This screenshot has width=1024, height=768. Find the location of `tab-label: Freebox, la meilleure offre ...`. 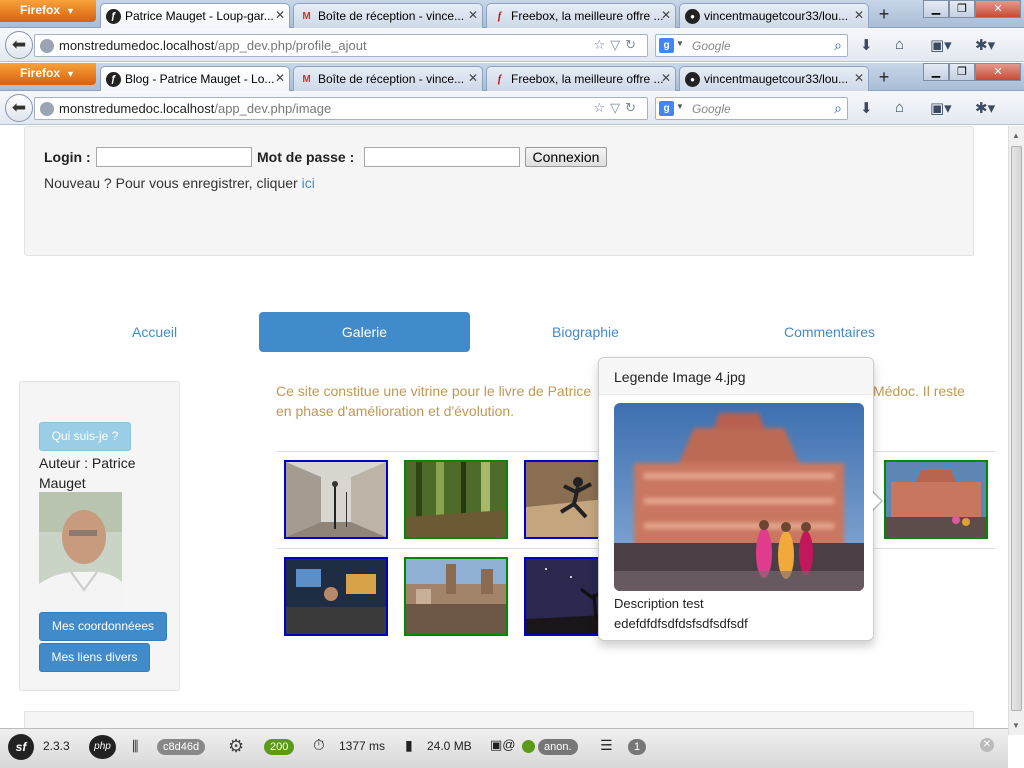

tab-label: Freebox, la meilleure offre ... is located at coordinates (587, 79).